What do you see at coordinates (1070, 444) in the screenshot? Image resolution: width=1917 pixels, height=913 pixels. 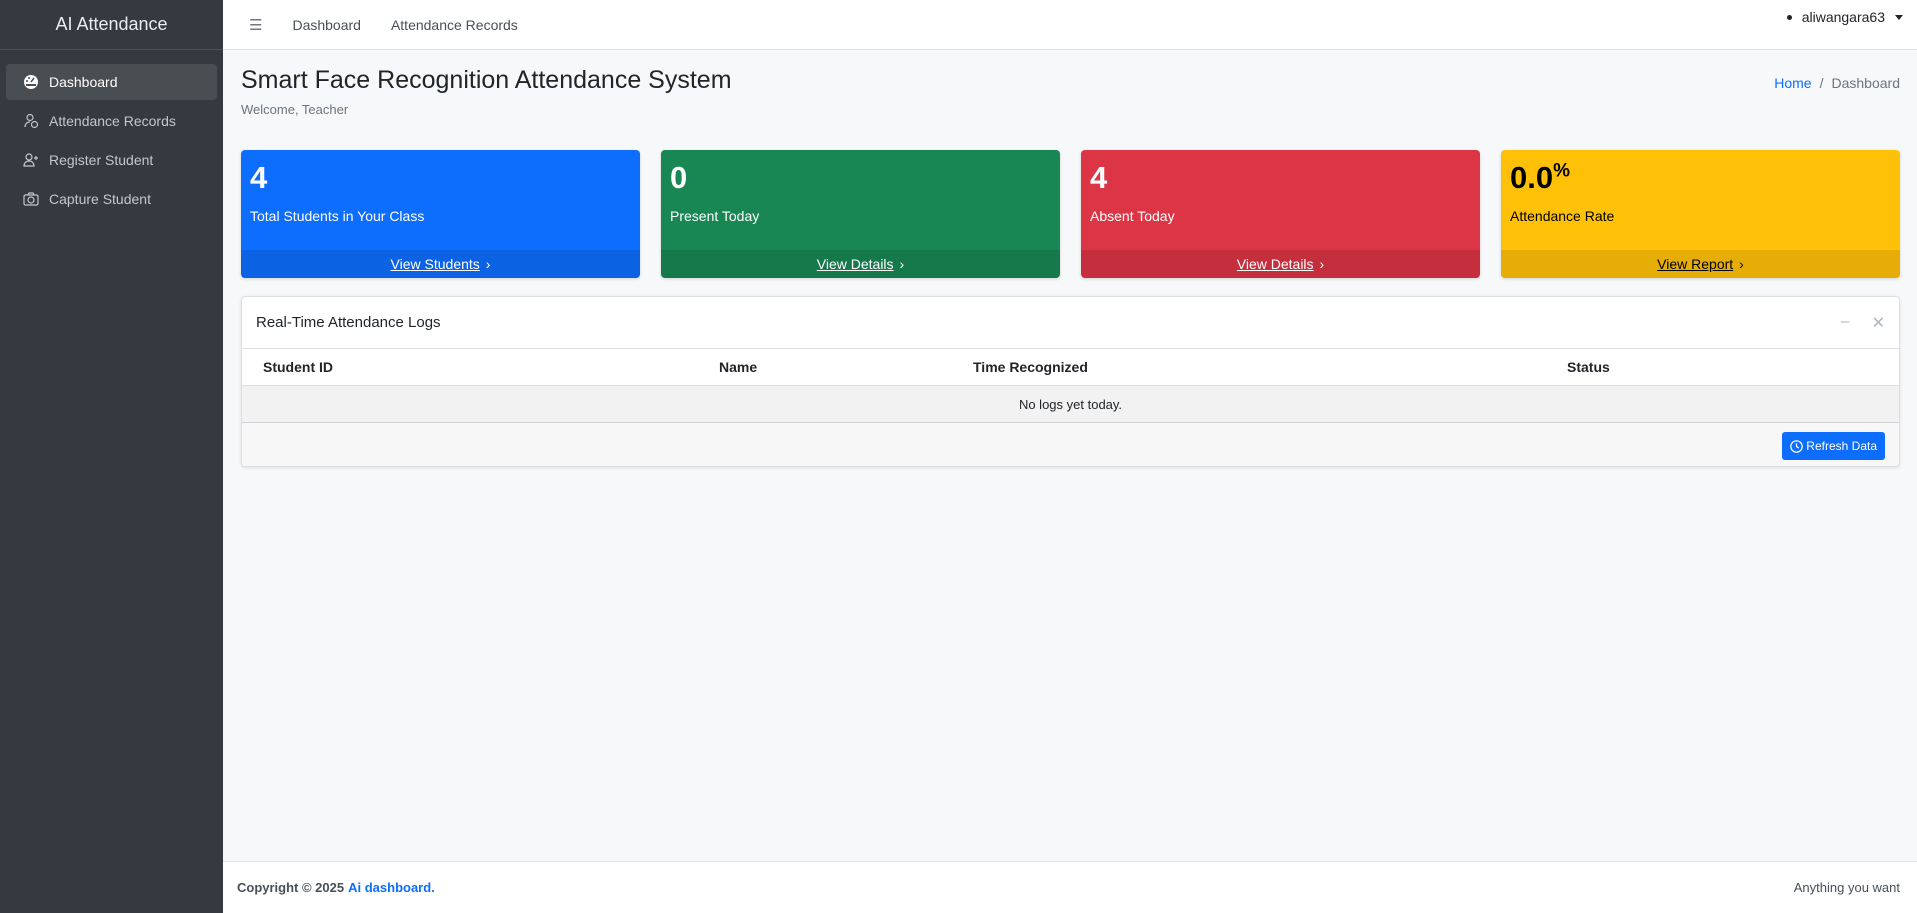 I see `card-footer: Refresh Data` at bounding box center [1070, 444].